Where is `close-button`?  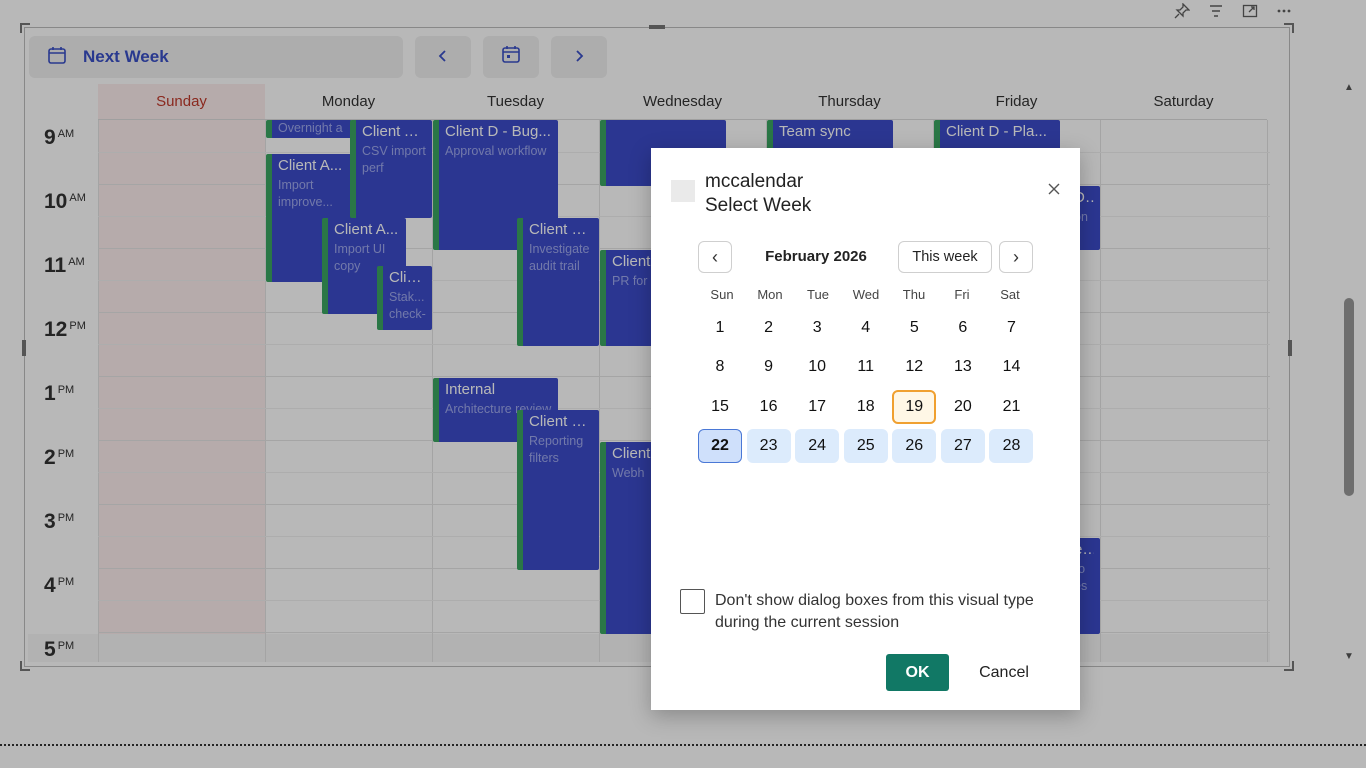 close-button is located at coordinates (1054, 189).